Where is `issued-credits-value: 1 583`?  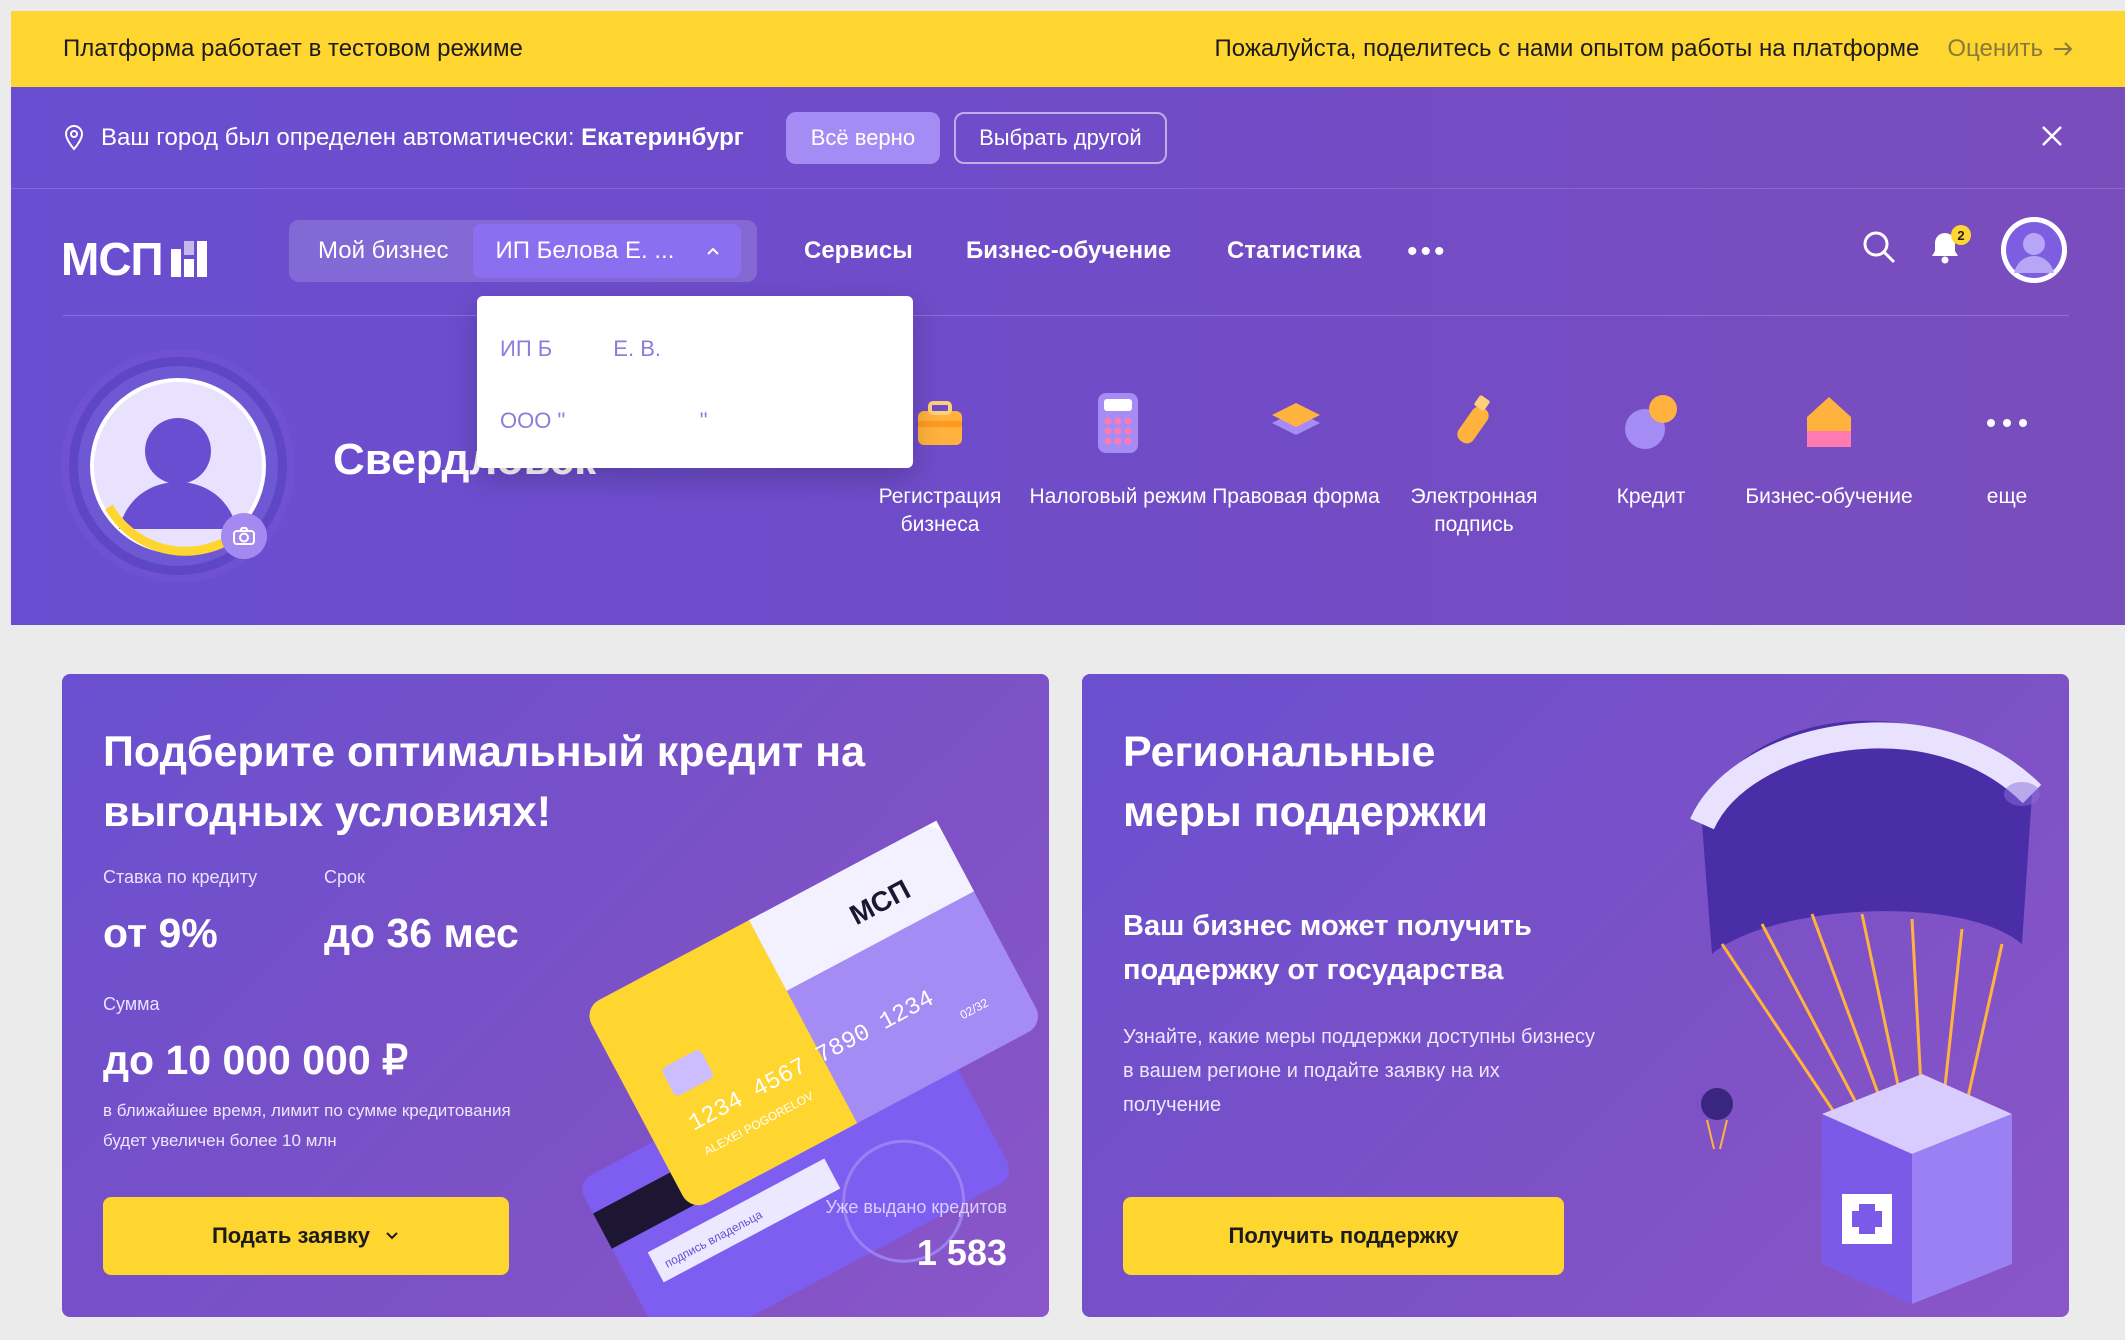 issued-credits-value: 1 583 is located at coordinates (961, 1252).